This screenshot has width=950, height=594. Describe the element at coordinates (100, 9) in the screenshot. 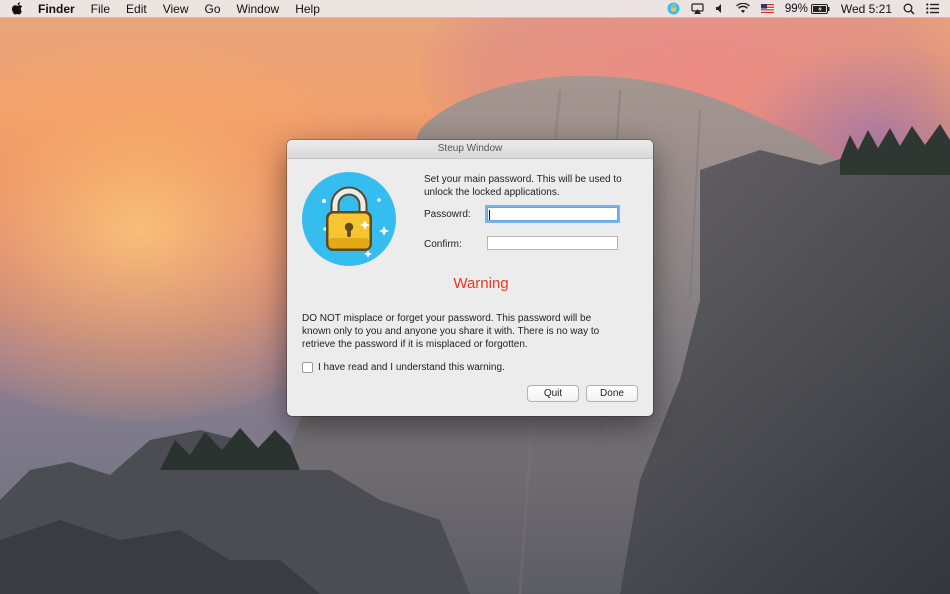

I see `menu-file: File` at that location.